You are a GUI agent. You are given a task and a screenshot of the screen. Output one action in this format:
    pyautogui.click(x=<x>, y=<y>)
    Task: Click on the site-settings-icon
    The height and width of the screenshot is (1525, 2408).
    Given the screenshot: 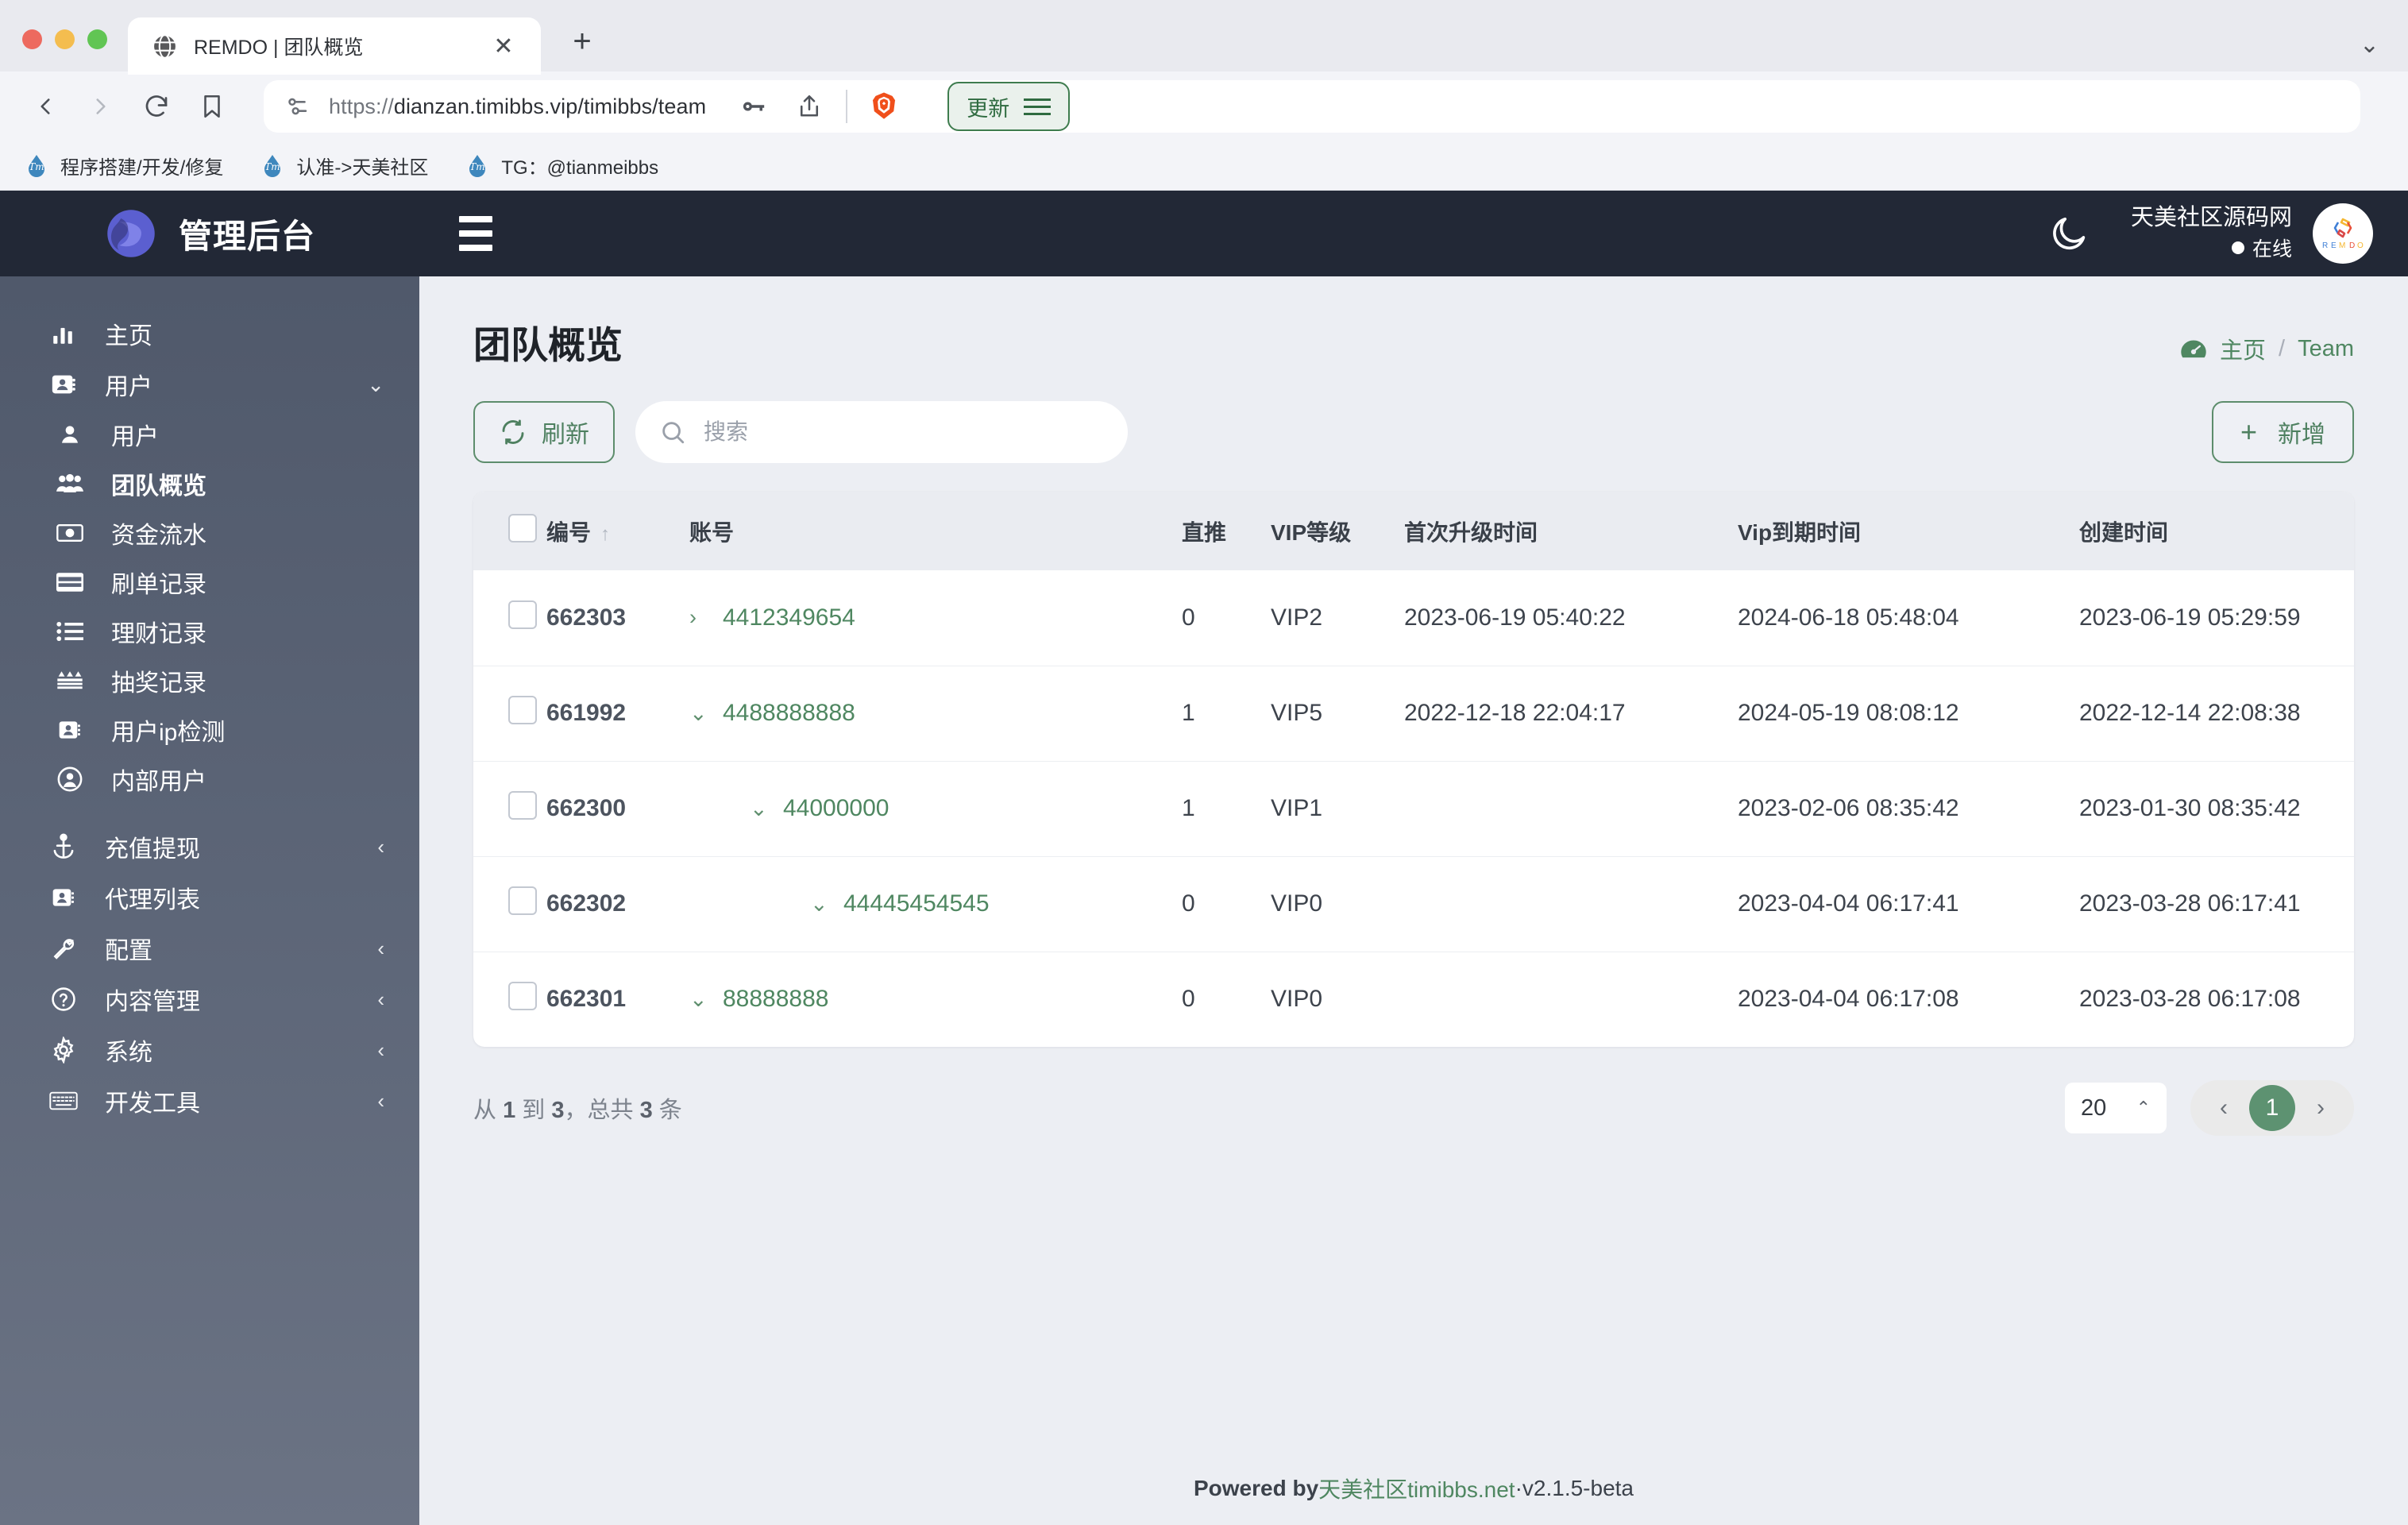 What is the action you would take?
    pyautogui.click(x=297, y=107)
    